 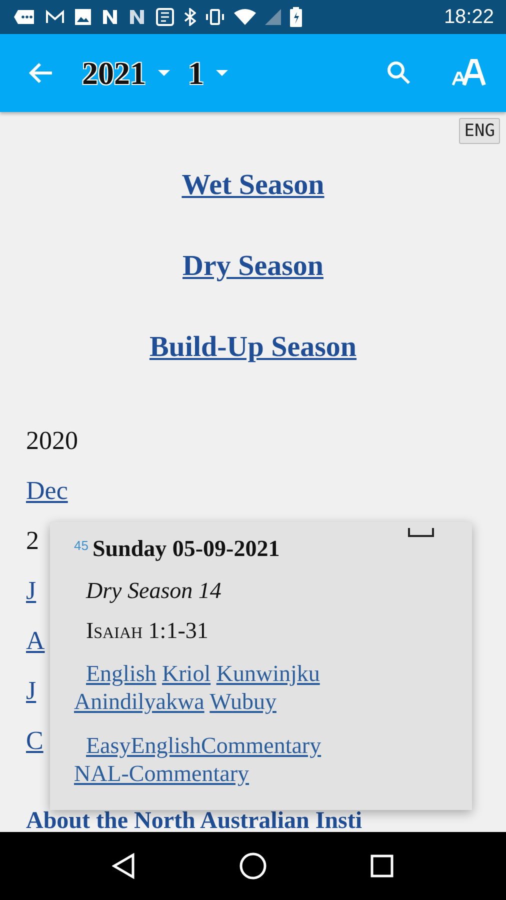 I want to click on week-number: 45, so click(x=81, y=545).